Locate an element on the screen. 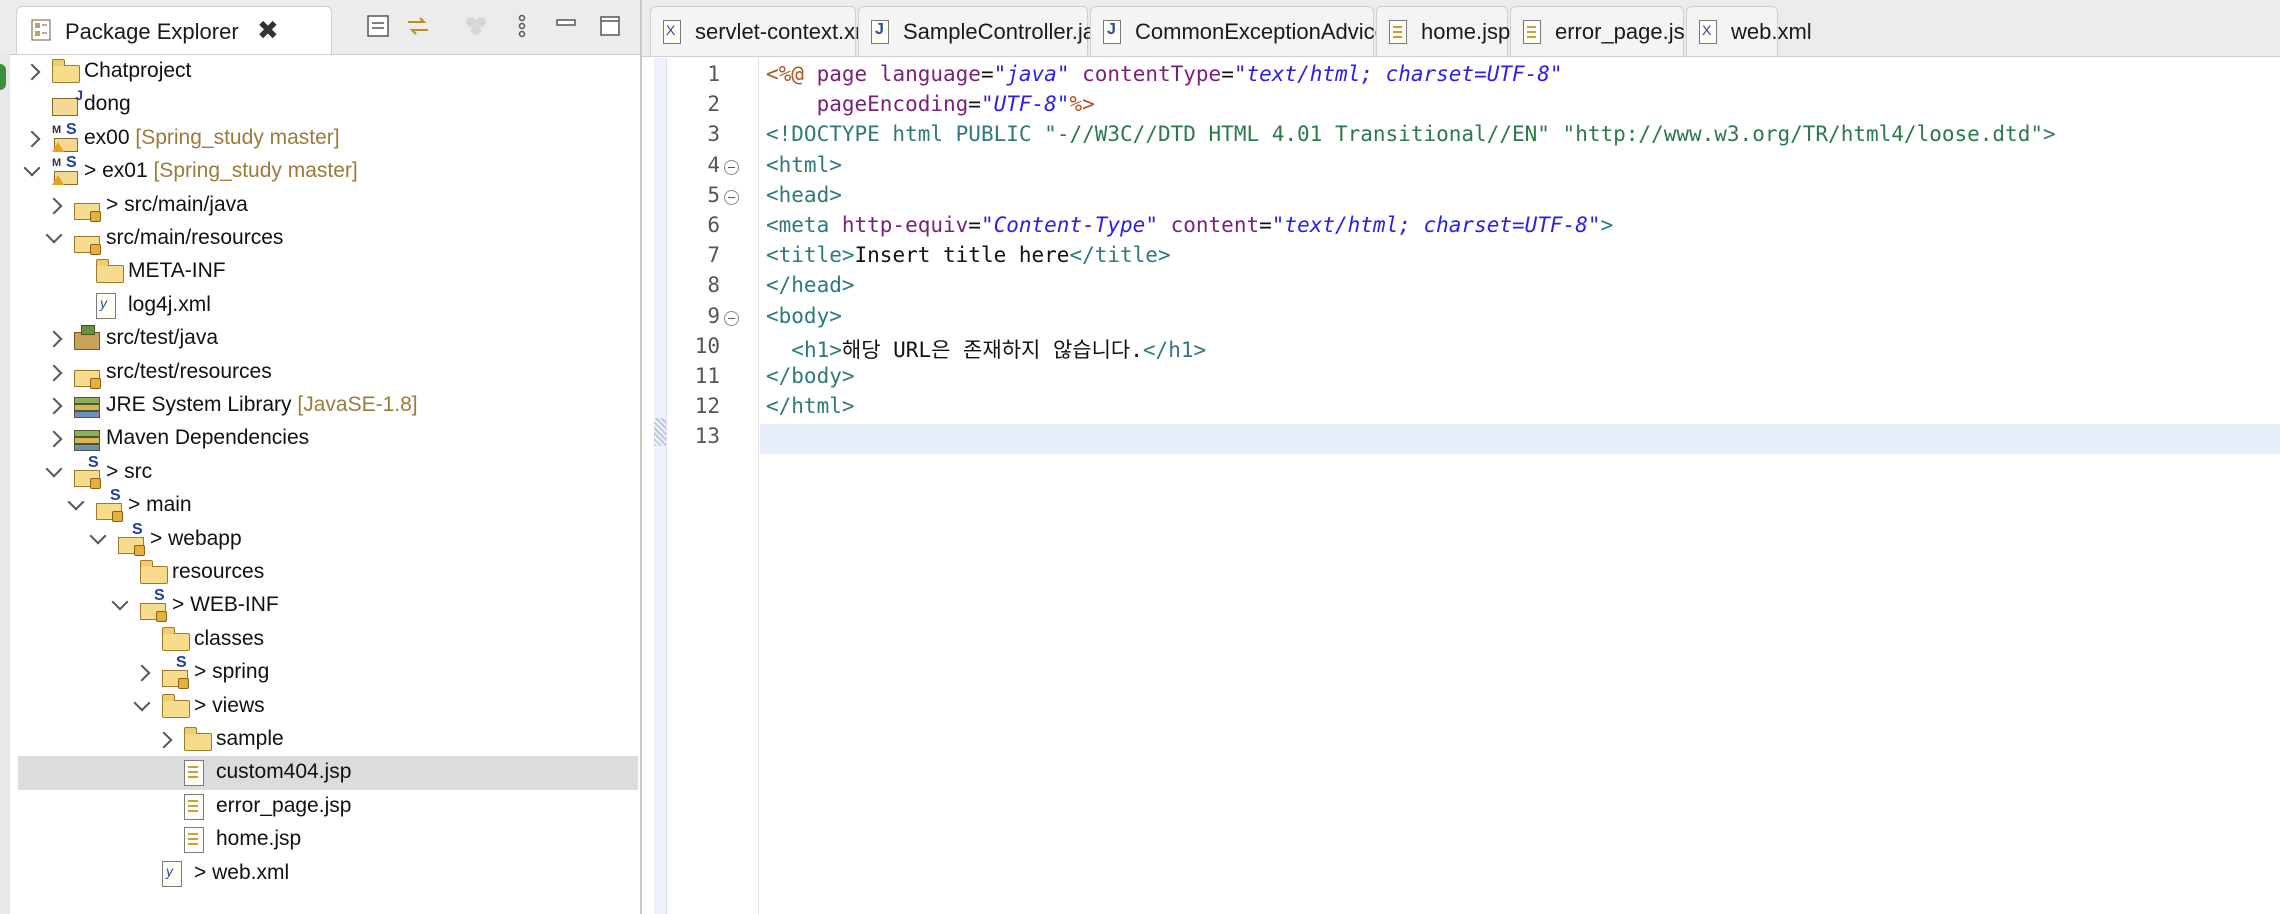  collapse-all-icon is located at coordinates (378, 26).